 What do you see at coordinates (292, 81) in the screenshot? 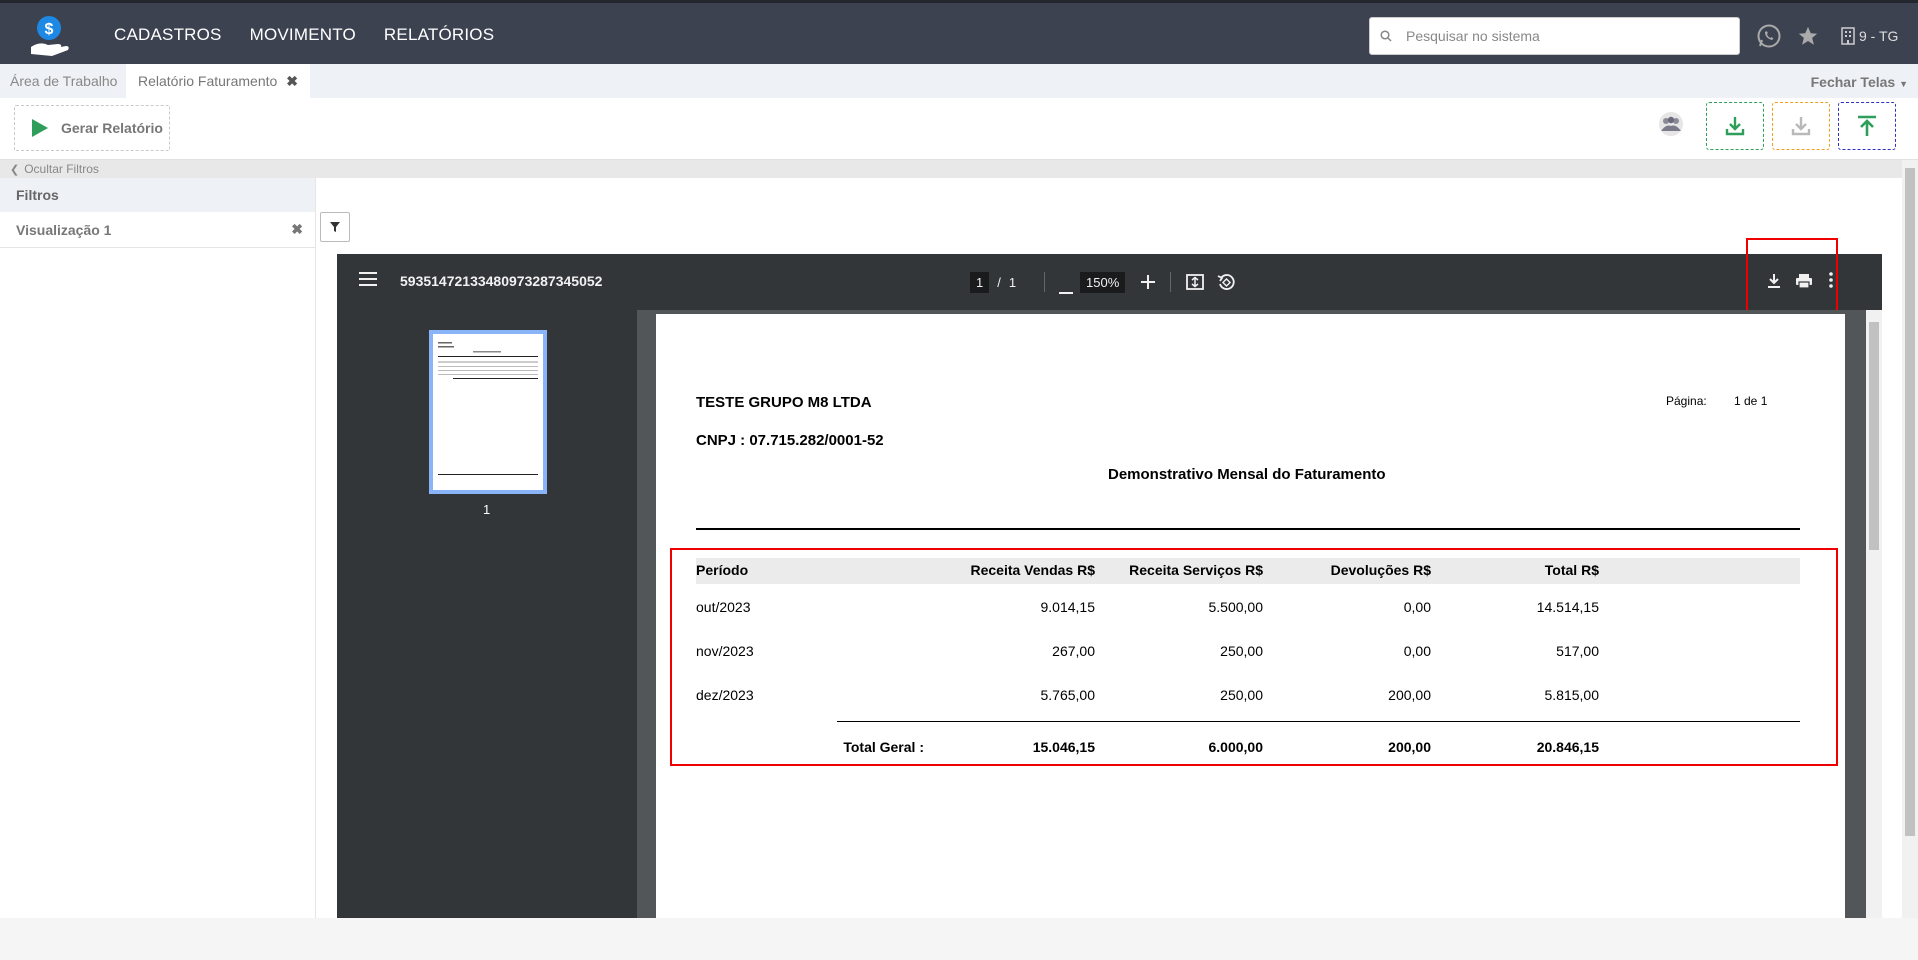
I see `close-tab-icon: ✖` at bounding box center [292, 81].